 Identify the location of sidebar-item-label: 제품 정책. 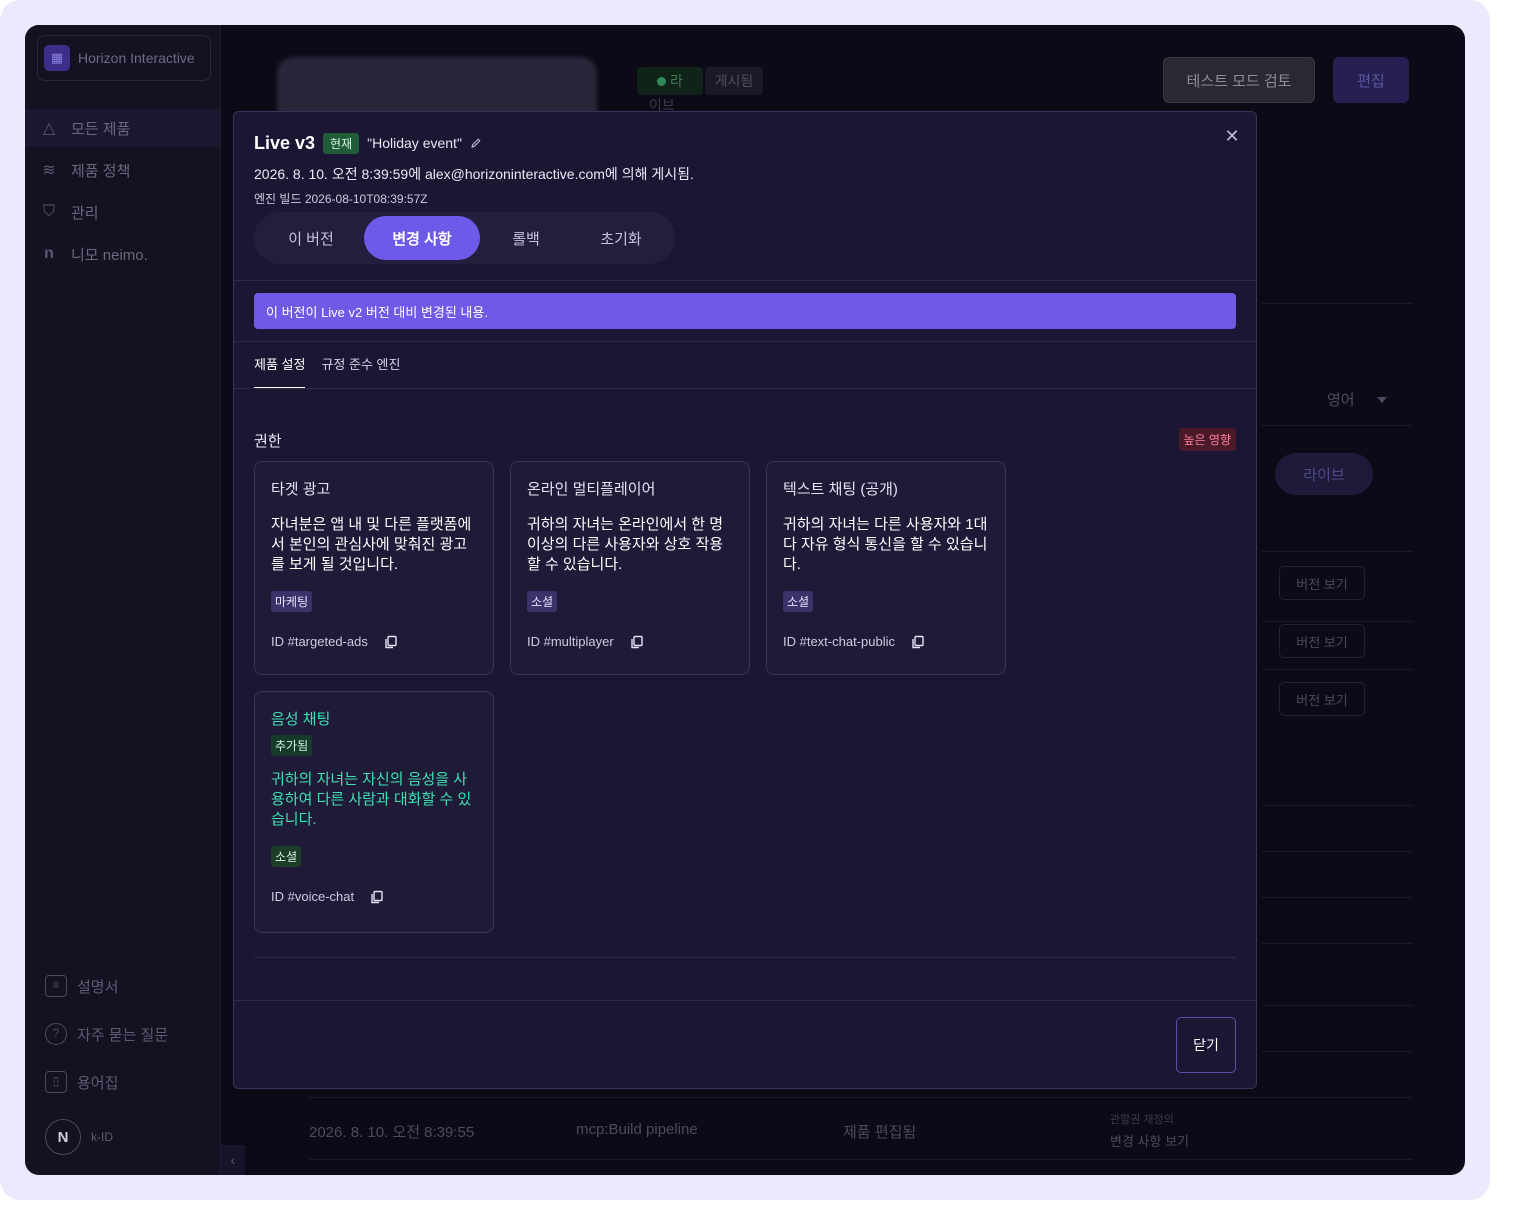
(101, 171).